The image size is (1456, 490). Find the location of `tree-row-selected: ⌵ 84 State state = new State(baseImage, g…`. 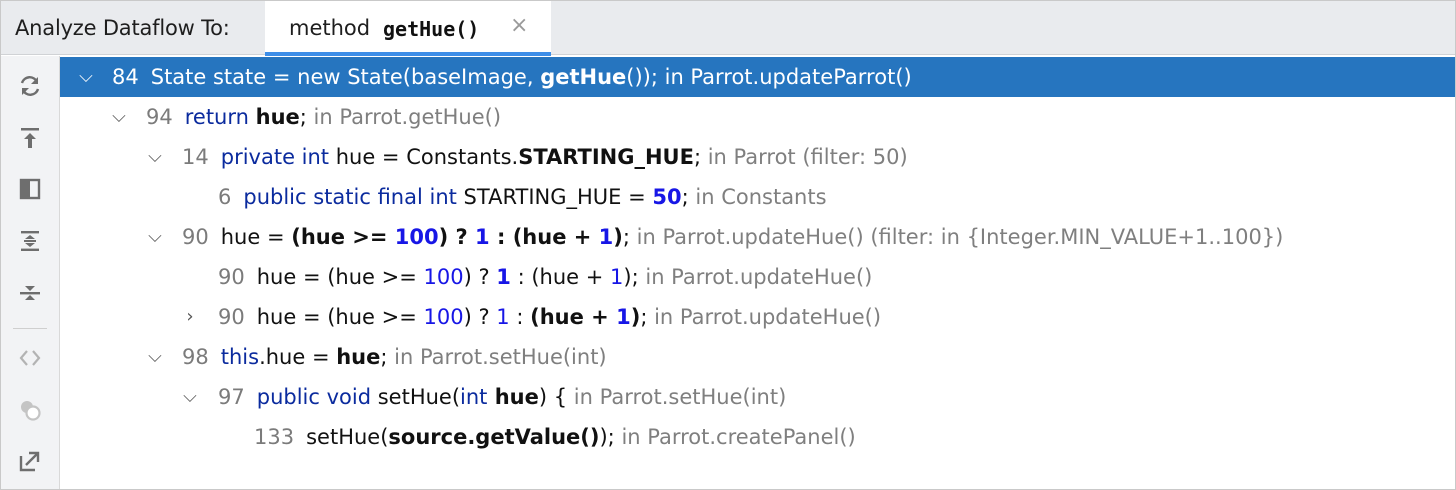

tree-row-selected: ⌵ 84 State state = new State(baseImage, g… is located at coordinates (757, 77).